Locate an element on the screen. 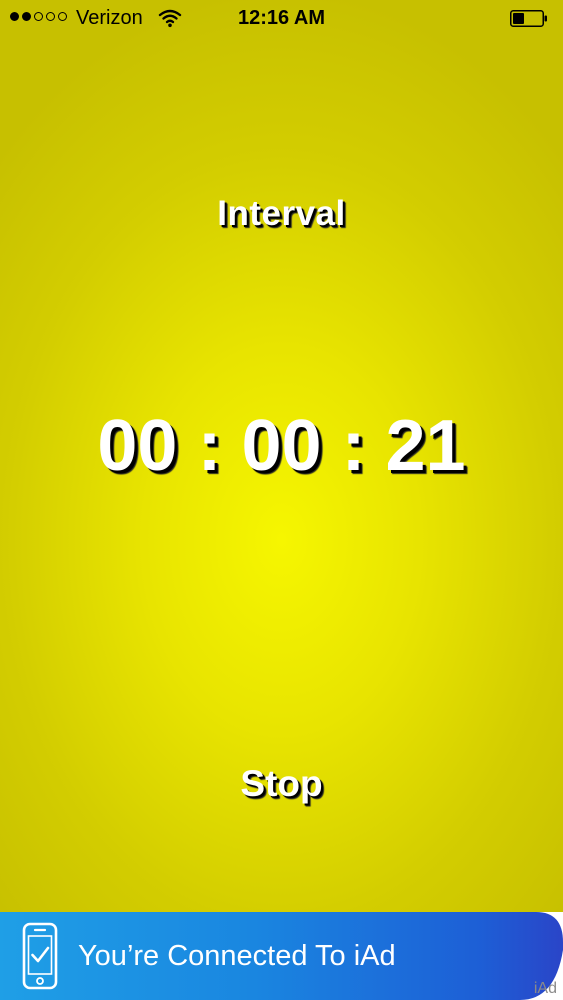  ad-message: You’re Connected To iAd is located at coordinates (237, 956).